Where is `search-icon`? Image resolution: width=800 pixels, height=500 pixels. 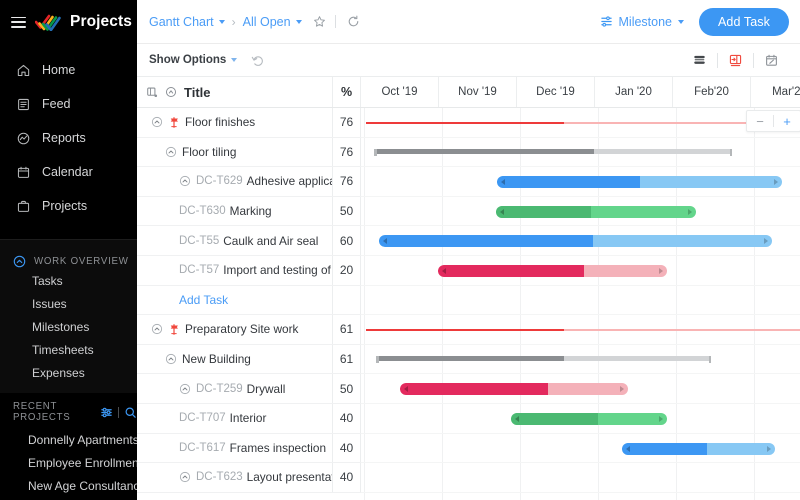
search-icon is located at coordinates (130, 412).